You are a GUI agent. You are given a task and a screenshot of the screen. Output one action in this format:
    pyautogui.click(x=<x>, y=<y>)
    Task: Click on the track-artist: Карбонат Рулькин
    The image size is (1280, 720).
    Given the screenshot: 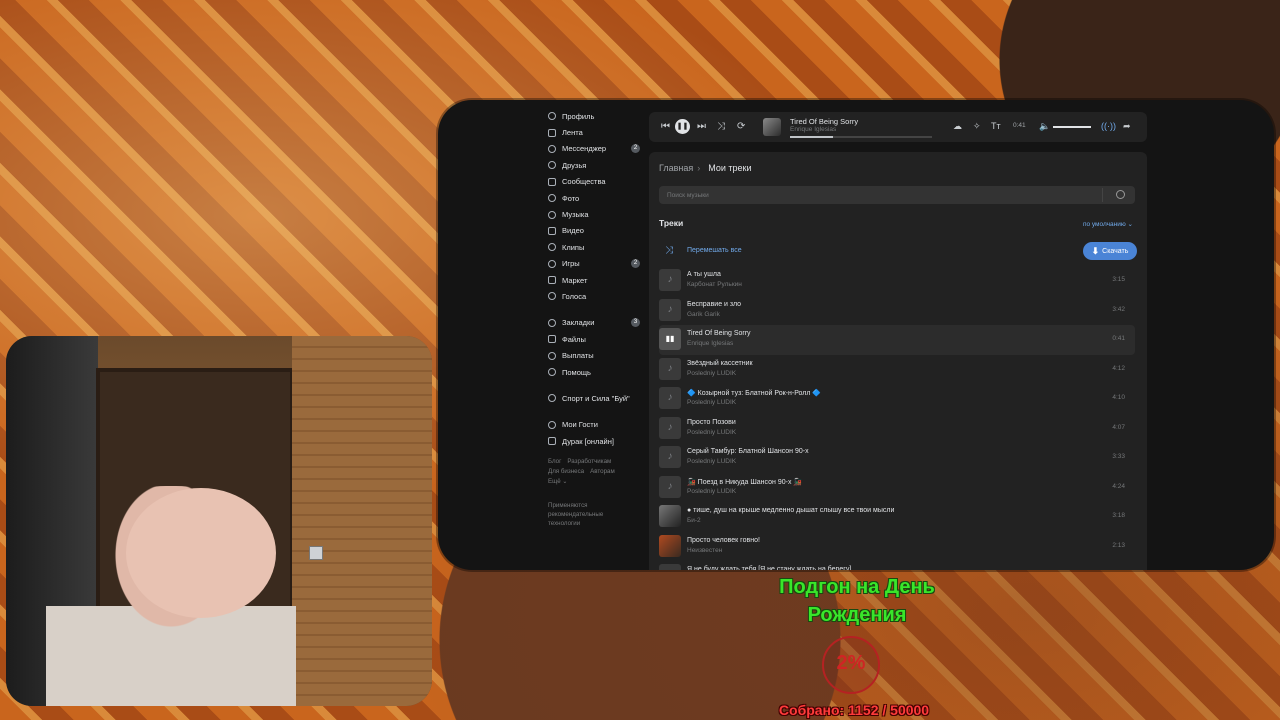 What is the action you would take?
    pyautogui.click(x=714, y=284)
    